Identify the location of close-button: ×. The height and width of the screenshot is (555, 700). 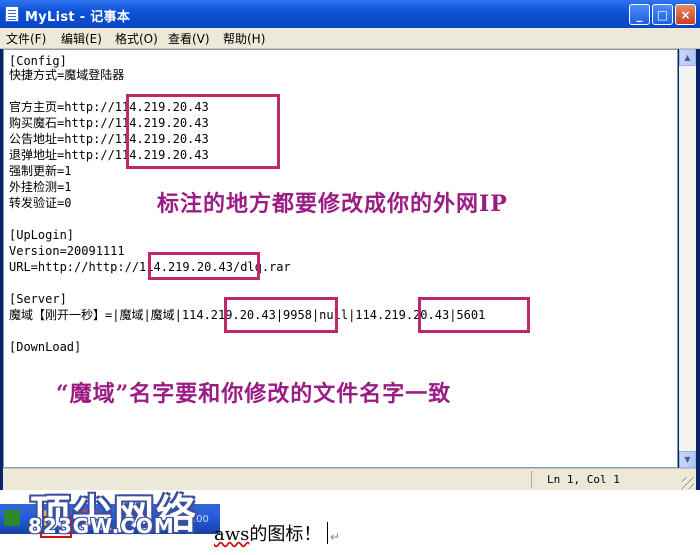
(685, 14).